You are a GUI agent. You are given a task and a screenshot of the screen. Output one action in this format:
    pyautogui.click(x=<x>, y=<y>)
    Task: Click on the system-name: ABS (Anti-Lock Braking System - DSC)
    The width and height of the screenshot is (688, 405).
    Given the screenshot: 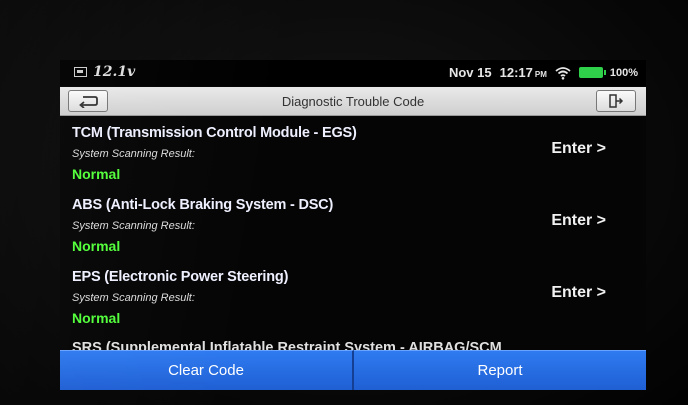 What is the action you would take?
    pyautogui.click(x=203, y=205)
    